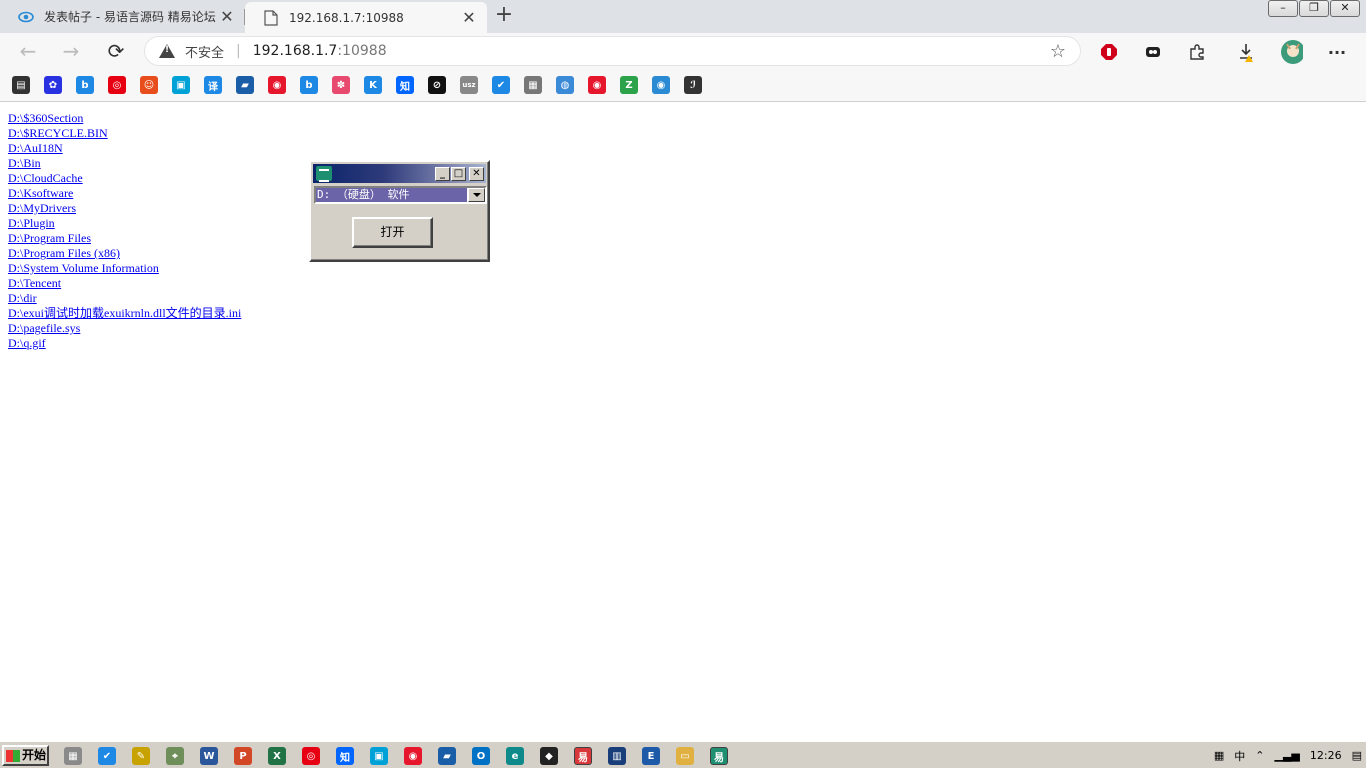  What do you see at coordinates (1292, 52) in the screenshot?
I see `profile-avatar` at bounding box center [1292, 52].